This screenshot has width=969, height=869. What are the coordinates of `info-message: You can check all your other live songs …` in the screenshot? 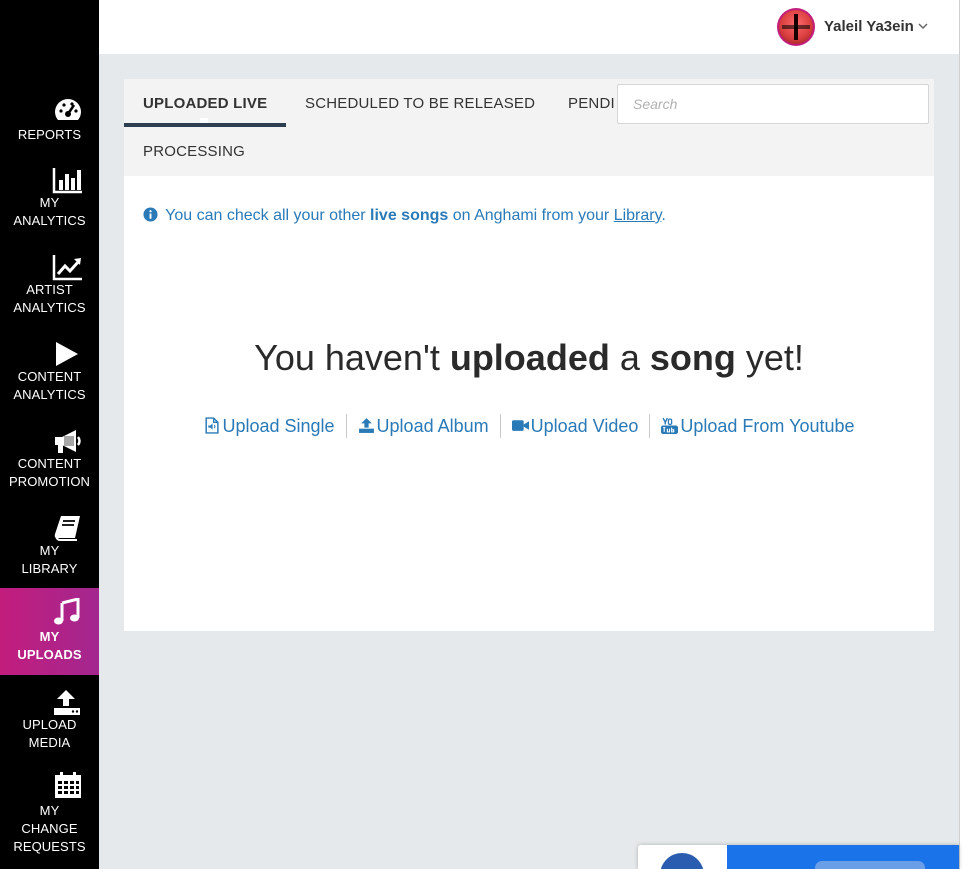 It's located at (404, 216).